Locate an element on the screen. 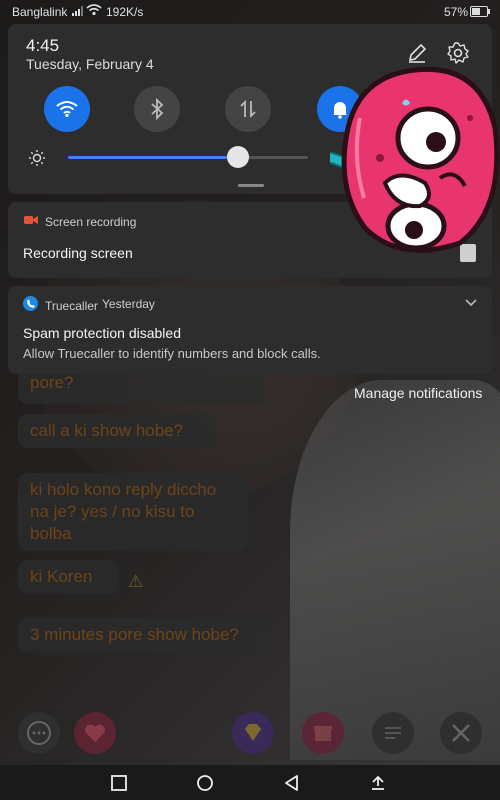  data-arrows-icon is located at coordinates (248, 109).